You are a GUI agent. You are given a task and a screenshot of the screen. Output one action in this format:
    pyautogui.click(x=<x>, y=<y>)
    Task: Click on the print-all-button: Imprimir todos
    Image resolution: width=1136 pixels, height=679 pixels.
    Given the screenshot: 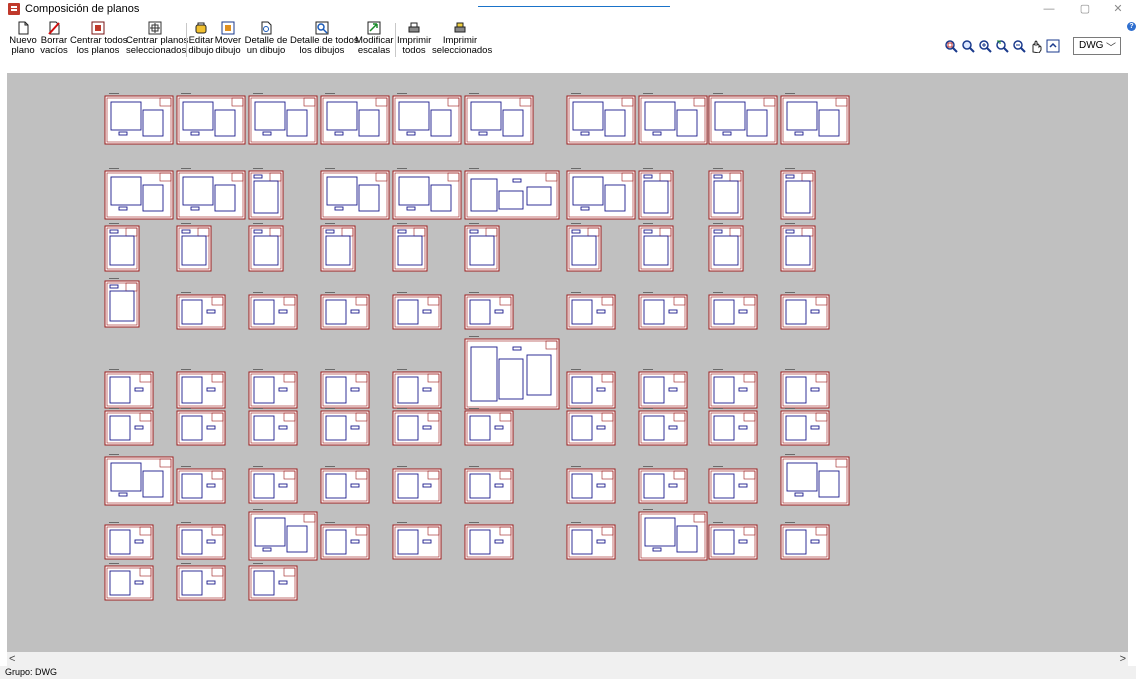 What is the action you would take?
    pyautogui.click(x=414, y=41)
    